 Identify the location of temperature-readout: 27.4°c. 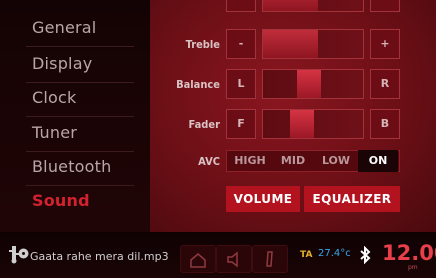
(334, 253).